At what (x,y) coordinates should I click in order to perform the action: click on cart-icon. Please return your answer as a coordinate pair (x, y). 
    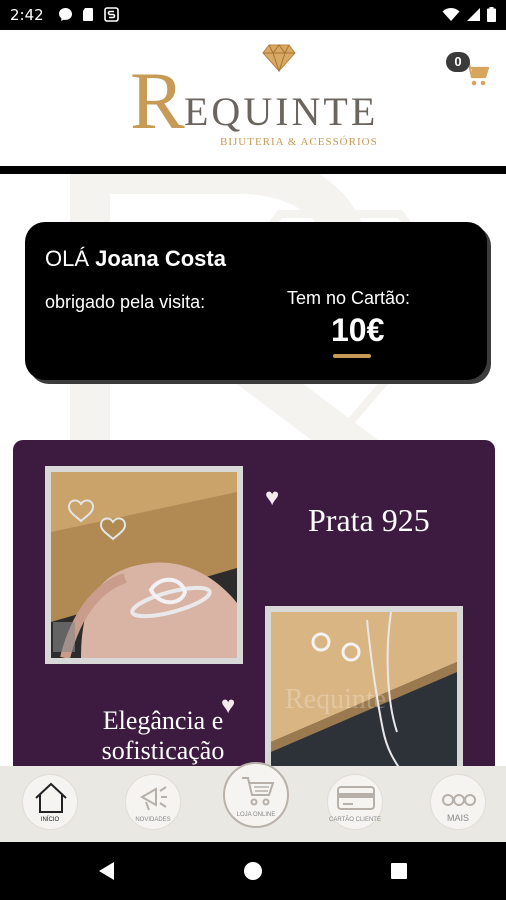
    Looking at the image, I should click on (258, 791).